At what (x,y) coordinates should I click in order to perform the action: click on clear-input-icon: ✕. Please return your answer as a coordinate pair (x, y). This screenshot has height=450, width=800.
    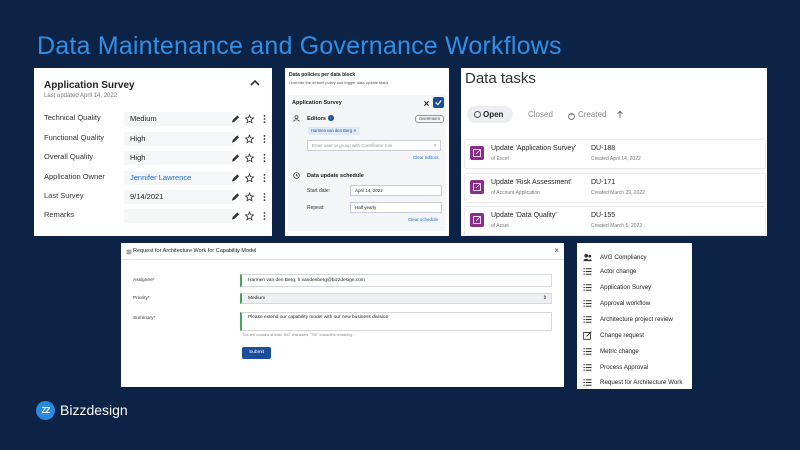
    Looking at the image, I should click on (435, 145).